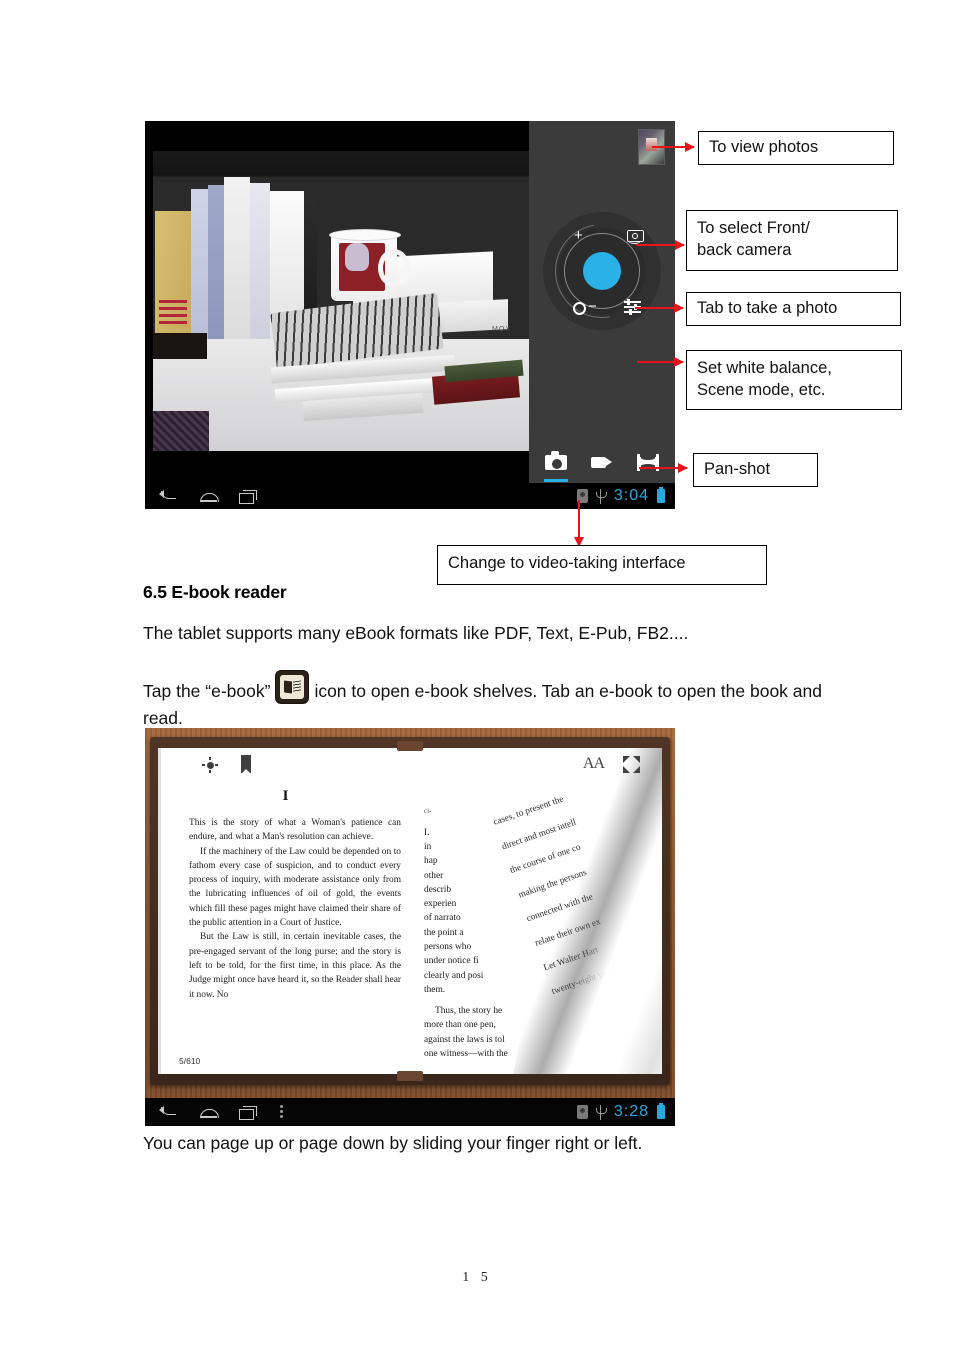  I want to click on ebook-icon, so click(292, 687).